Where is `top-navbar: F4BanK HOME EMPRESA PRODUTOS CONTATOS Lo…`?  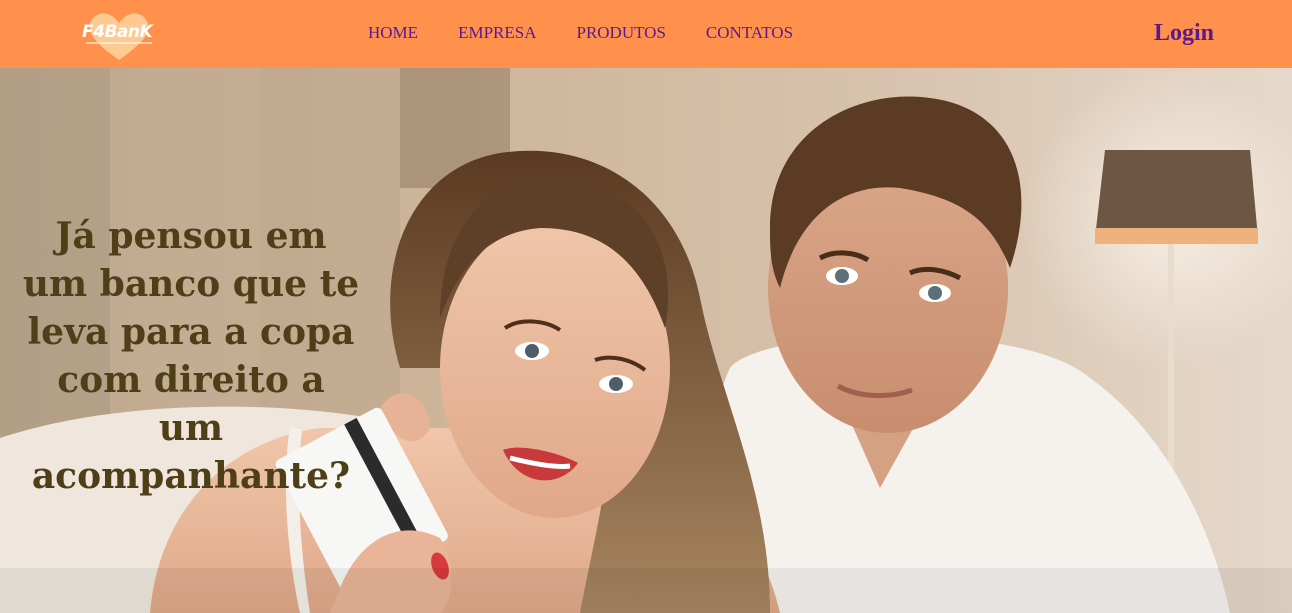 top-navbar: F4BanK HOME EMPRESA PRODUTOS CONTATOS Lo… is located at coordinates (646, 34).